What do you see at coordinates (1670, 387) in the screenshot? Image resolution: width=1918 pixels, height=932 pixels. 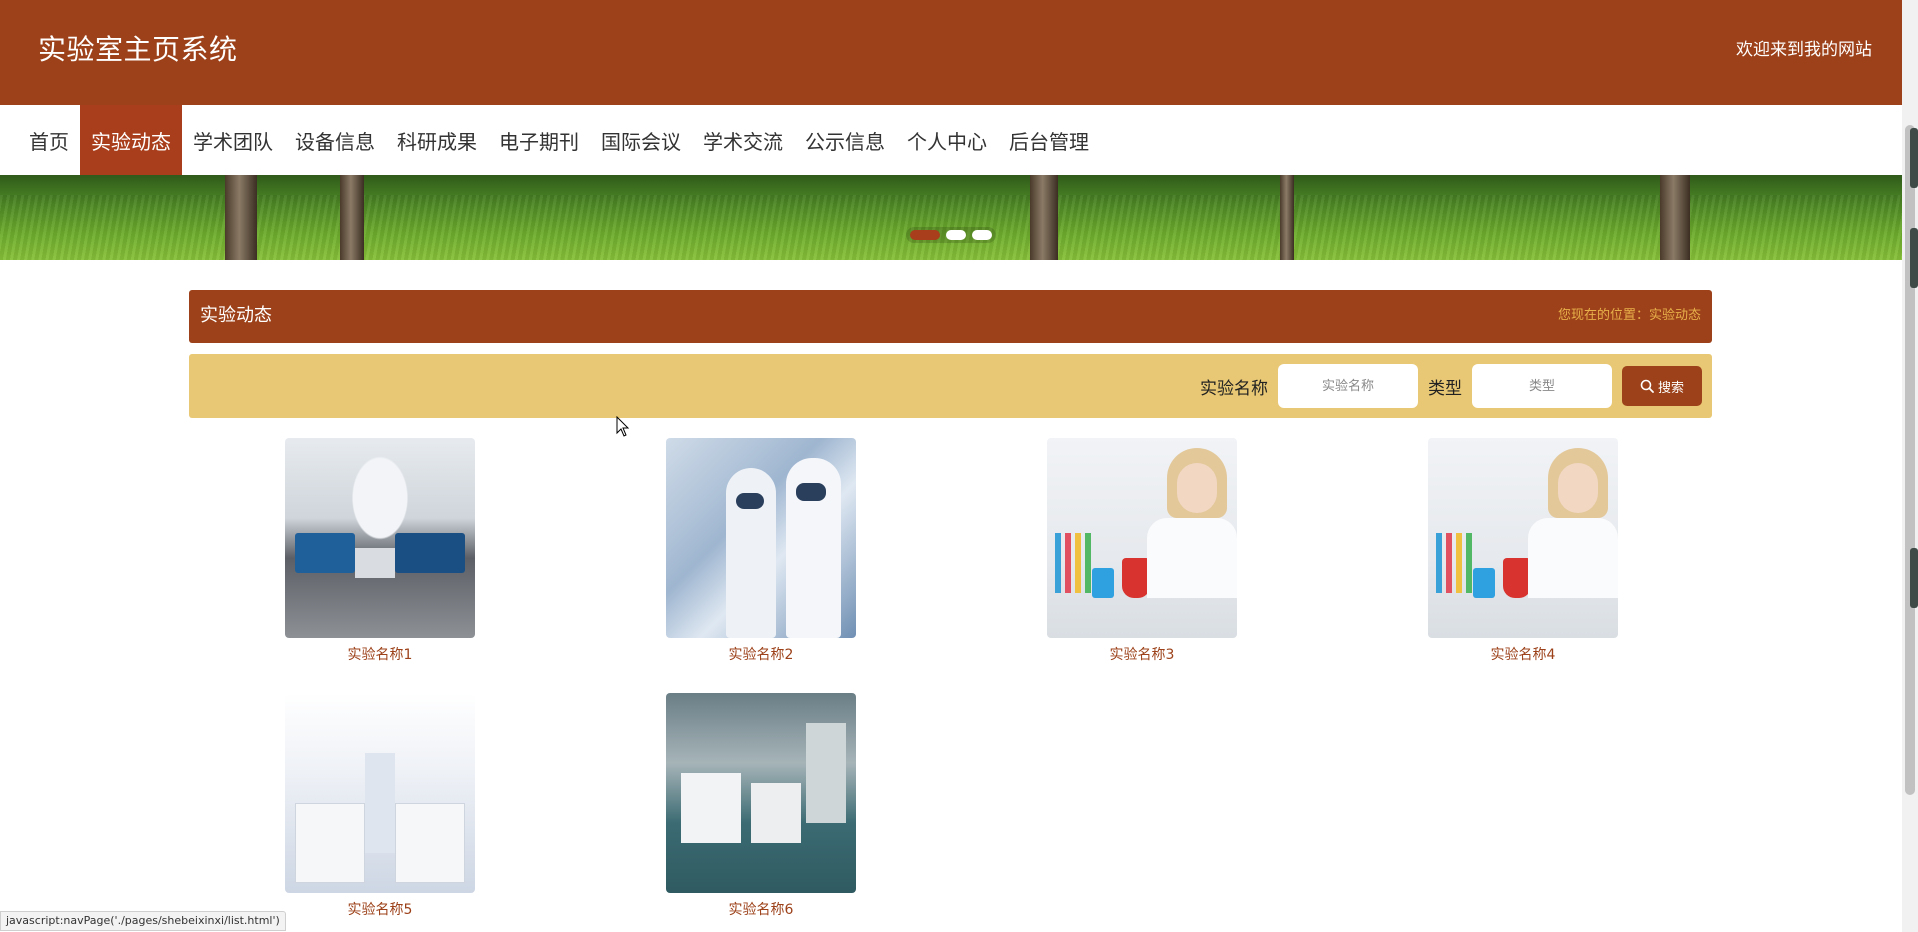 I see `search-button-label: 搜索` at bounding box center [1670, 387].